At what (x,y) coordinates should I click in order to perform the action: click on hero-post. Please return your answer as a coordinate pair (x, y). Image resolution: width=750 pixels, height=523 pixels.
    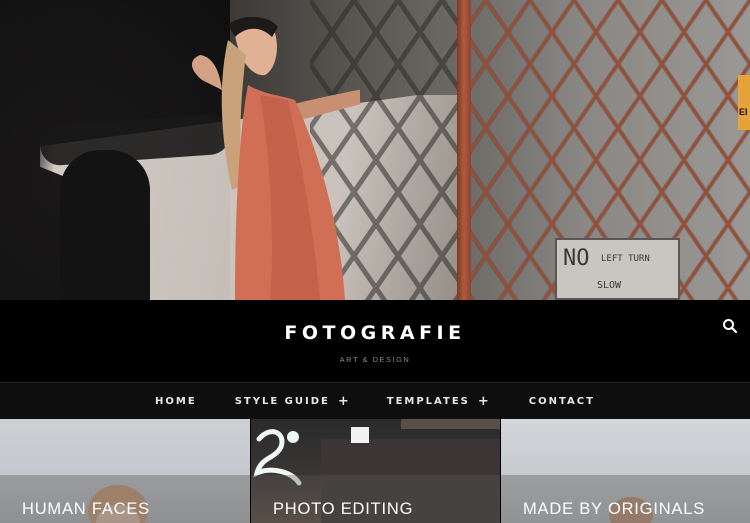
    Looking at the image, I should click on (464, 150).